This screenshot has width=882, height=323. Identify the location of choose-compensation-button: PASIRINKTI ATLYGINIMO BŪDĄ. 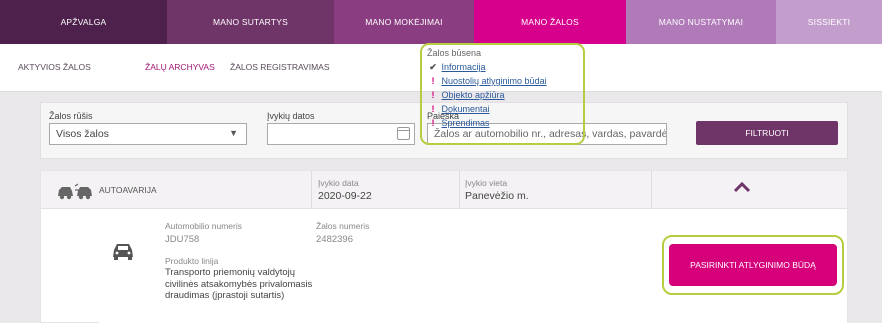
(753, 265).